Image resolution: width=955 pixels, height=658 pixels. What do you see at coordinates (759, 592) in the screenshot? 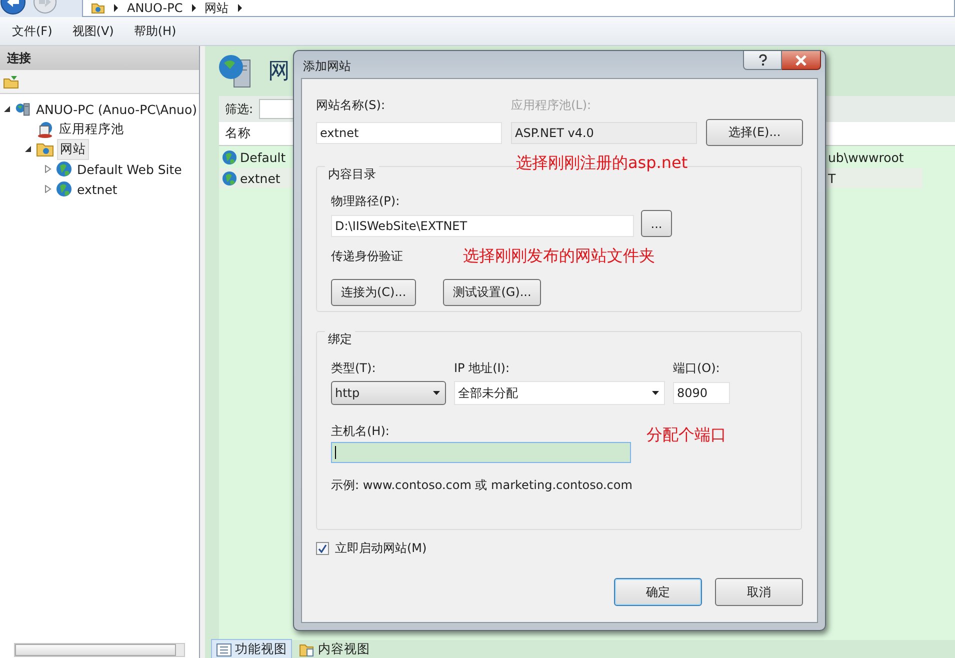
I see `button: 取消` at bounding box center [759, 592].